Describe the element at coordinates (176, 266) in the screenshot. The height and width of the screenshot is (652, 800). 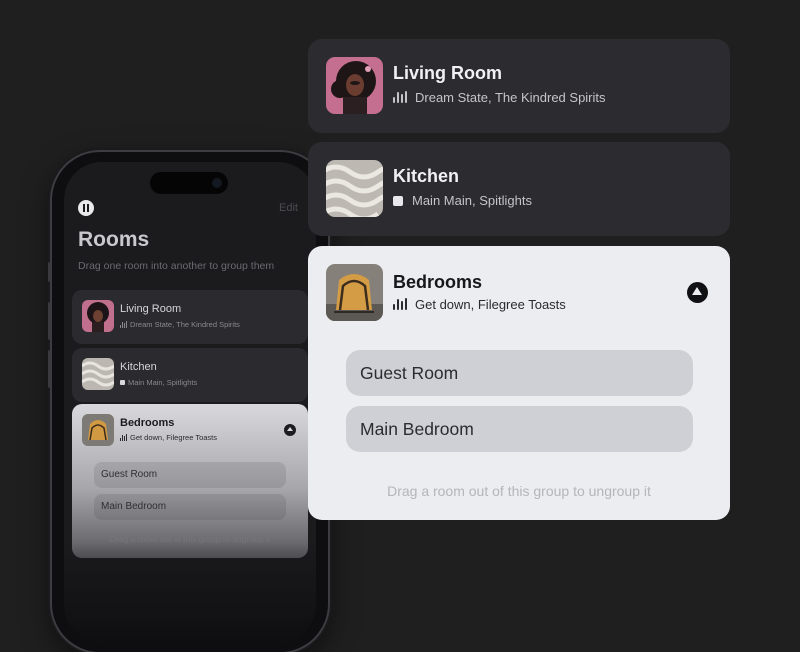
I see `page-subtitle: Drag one room into another to group them` at that location.